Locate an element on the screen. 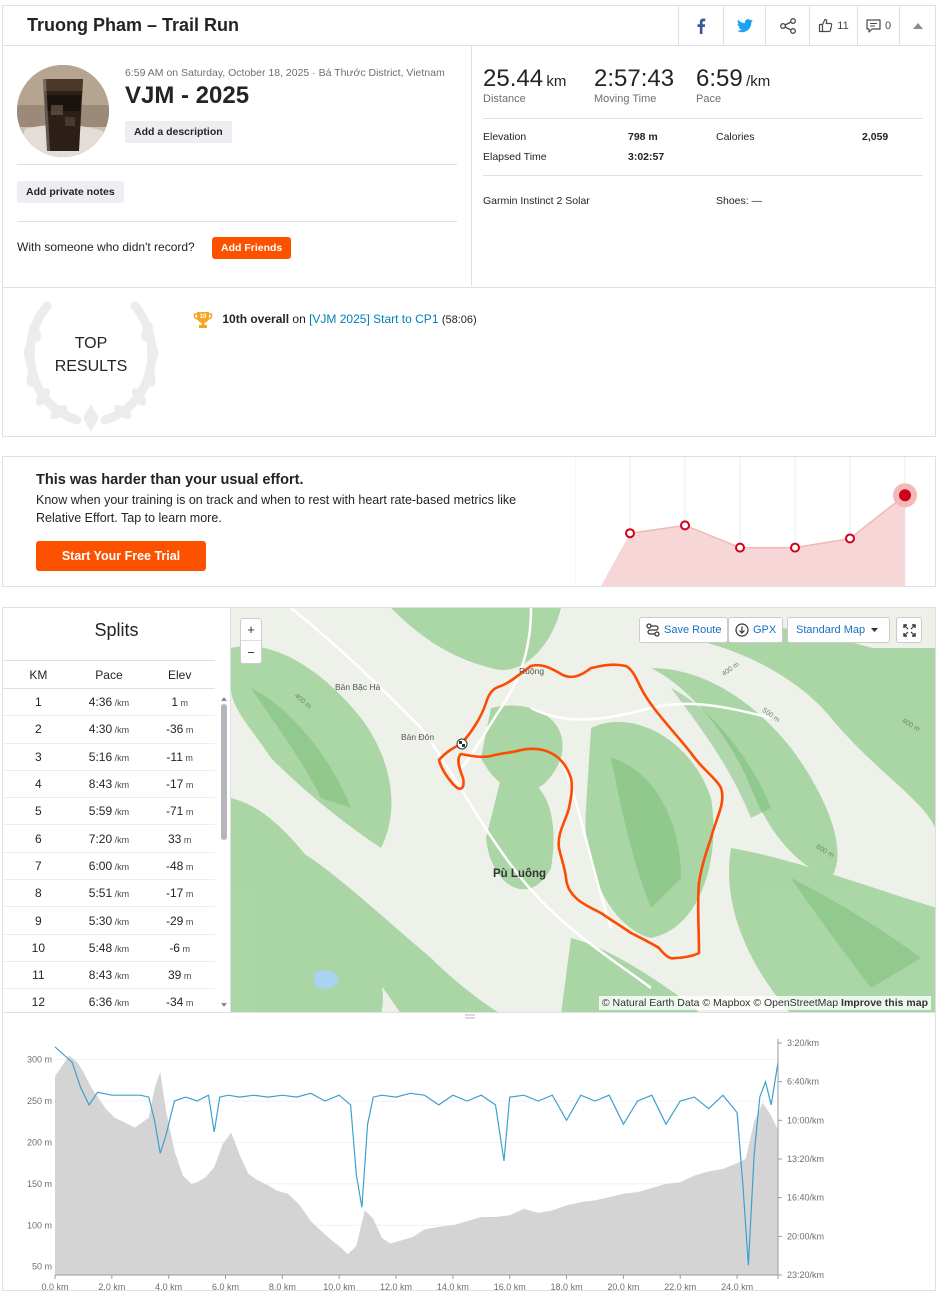  map-style-dropdown: Standard Map is located at coordinates (838, 630).